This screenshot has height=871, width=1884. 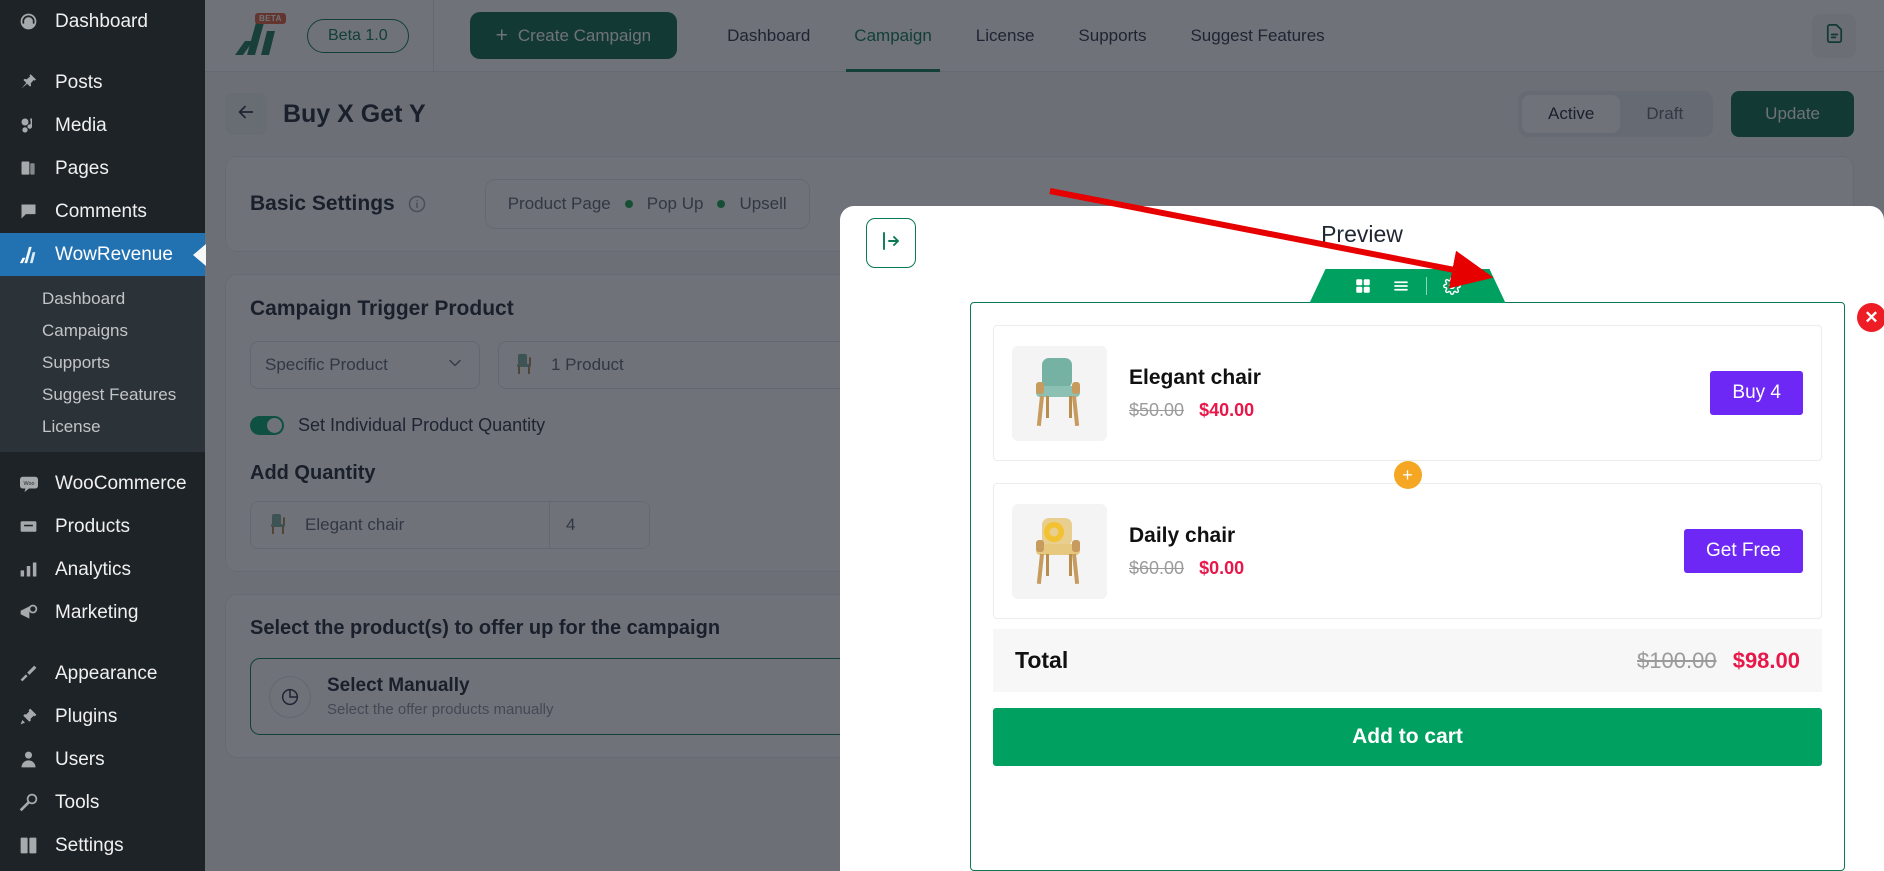 I want to click on sidebar-item-tools: Tools, so click(x=102, y=802).